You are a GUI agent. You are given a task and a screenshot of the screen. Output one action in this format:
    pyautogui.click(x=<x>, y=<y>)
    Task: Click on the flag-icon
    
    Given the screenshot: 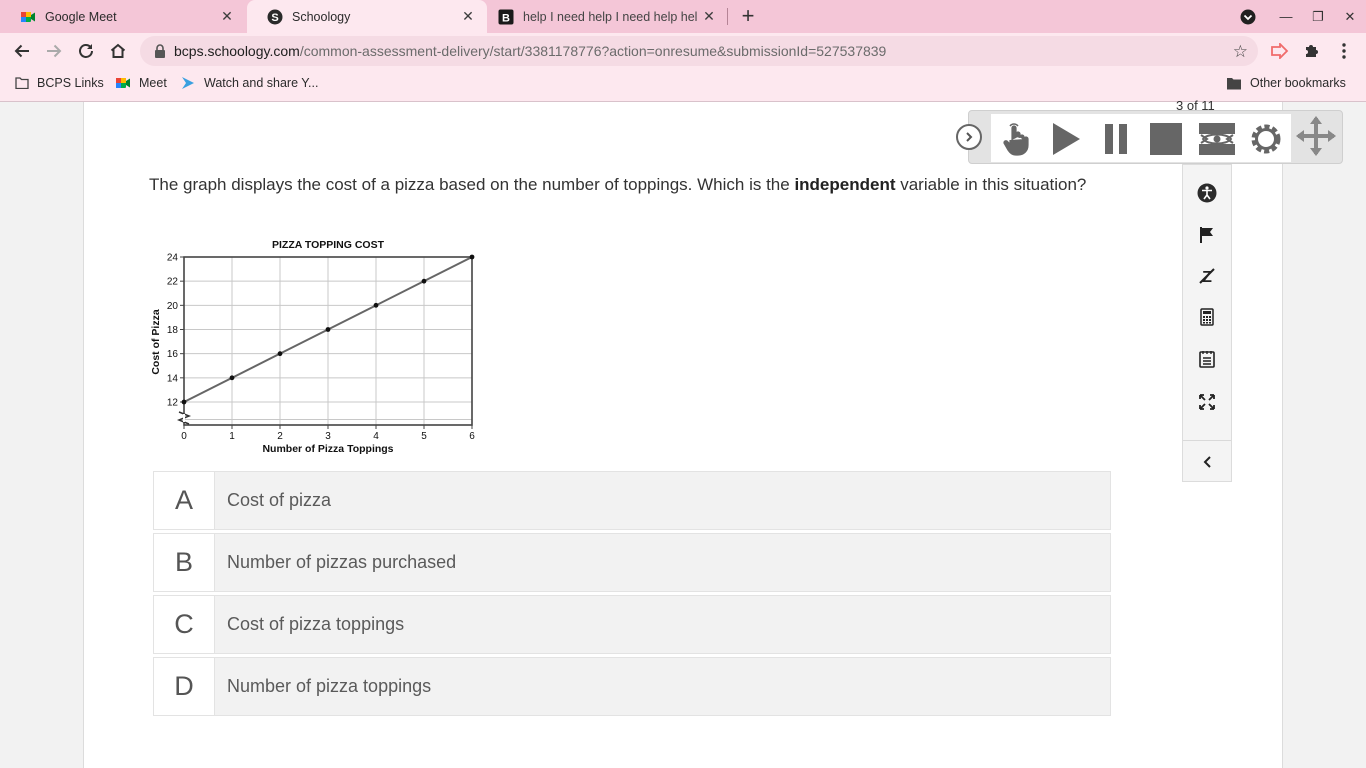 What is the action you would take?
    pyautogui.click(x=1206, y=235)
    